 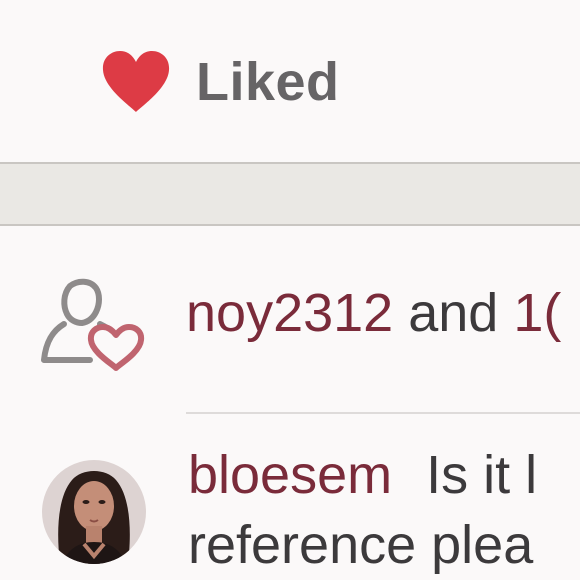 I want to click on comment-first-line: bloesem Is it l, so click(x=362, y=475).